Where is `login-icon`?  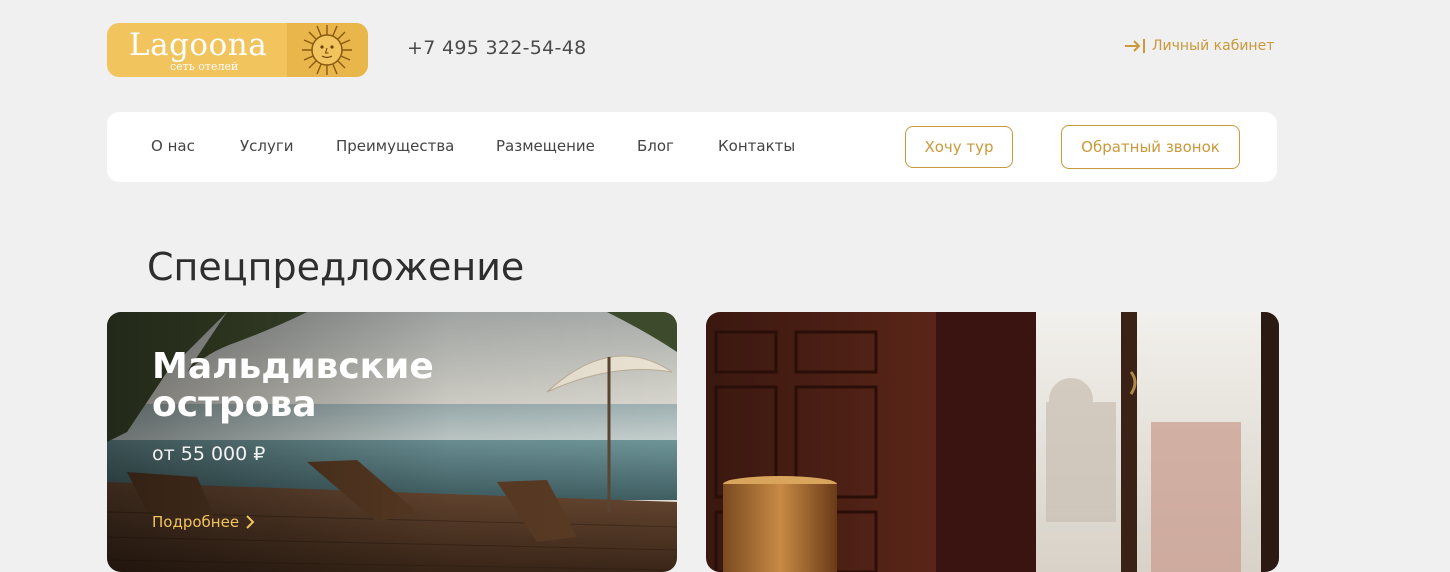
login-icon is located at coordinates (1135, 46).